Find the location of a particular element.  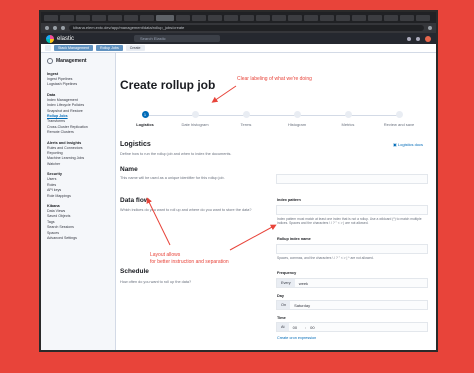

menu-toggle-icon is located at coordinates (48, 48).